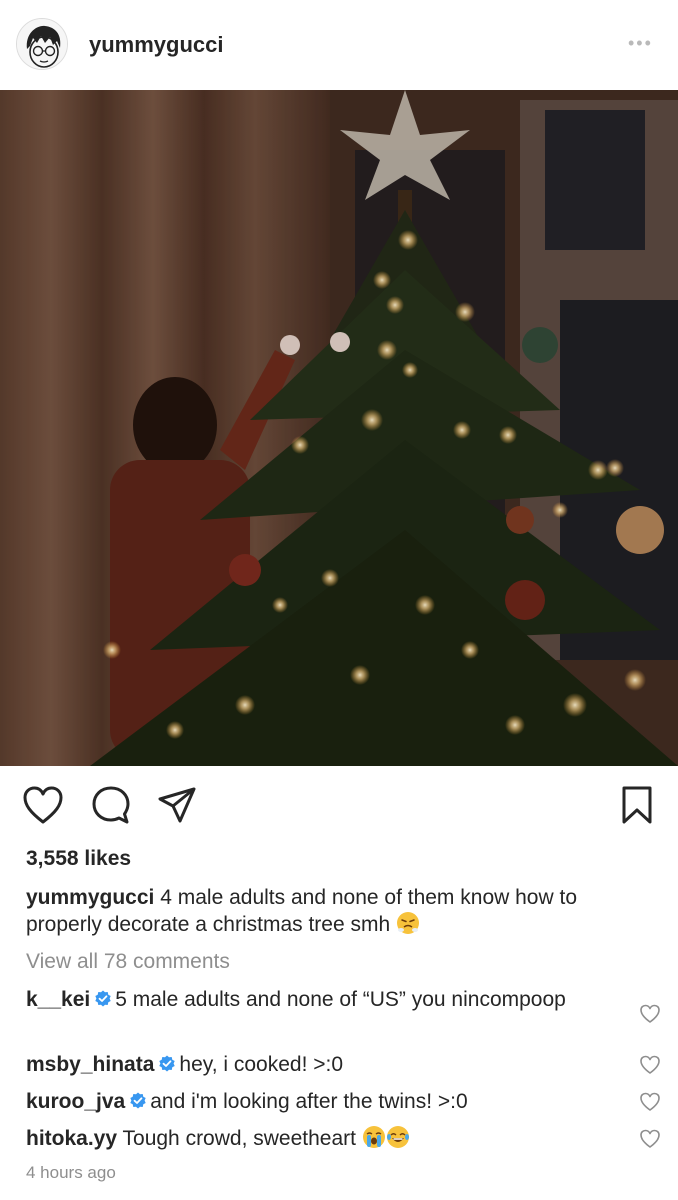 This screenshot has height=1200, width=678. What do you see at coordinates (43, 805) in the screenshot?
I see `heart-icon` at bounding box center [43, 805].